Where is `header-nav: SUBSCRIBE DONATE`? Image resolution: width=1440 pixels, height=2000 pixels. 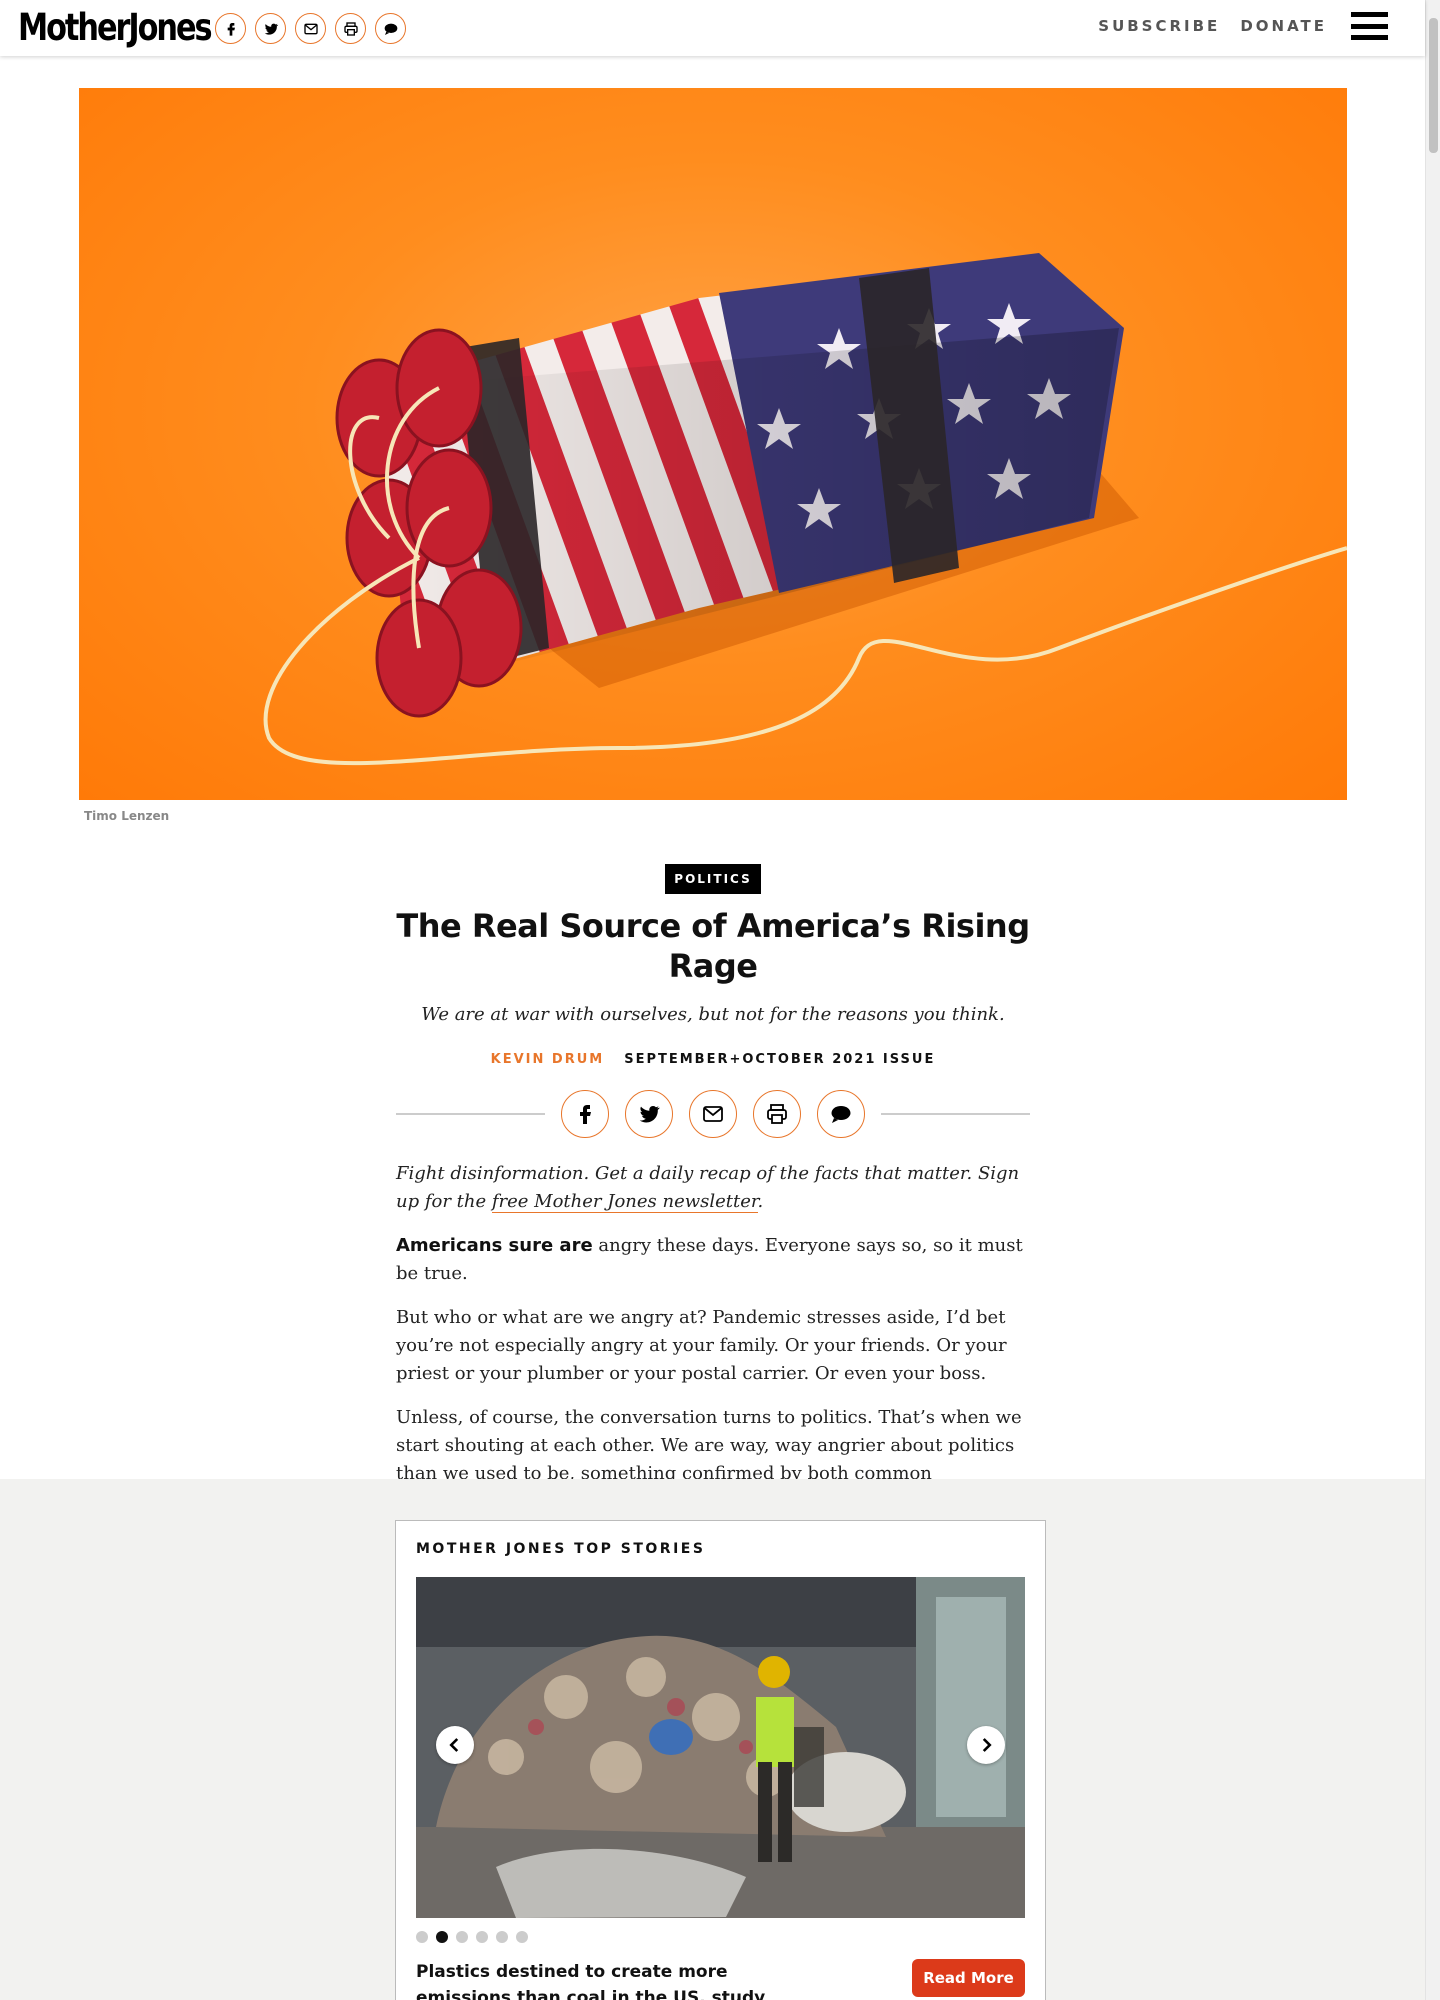 header-nav: SUBSCRIBE DONATE is located at coordinates (1261, 26).